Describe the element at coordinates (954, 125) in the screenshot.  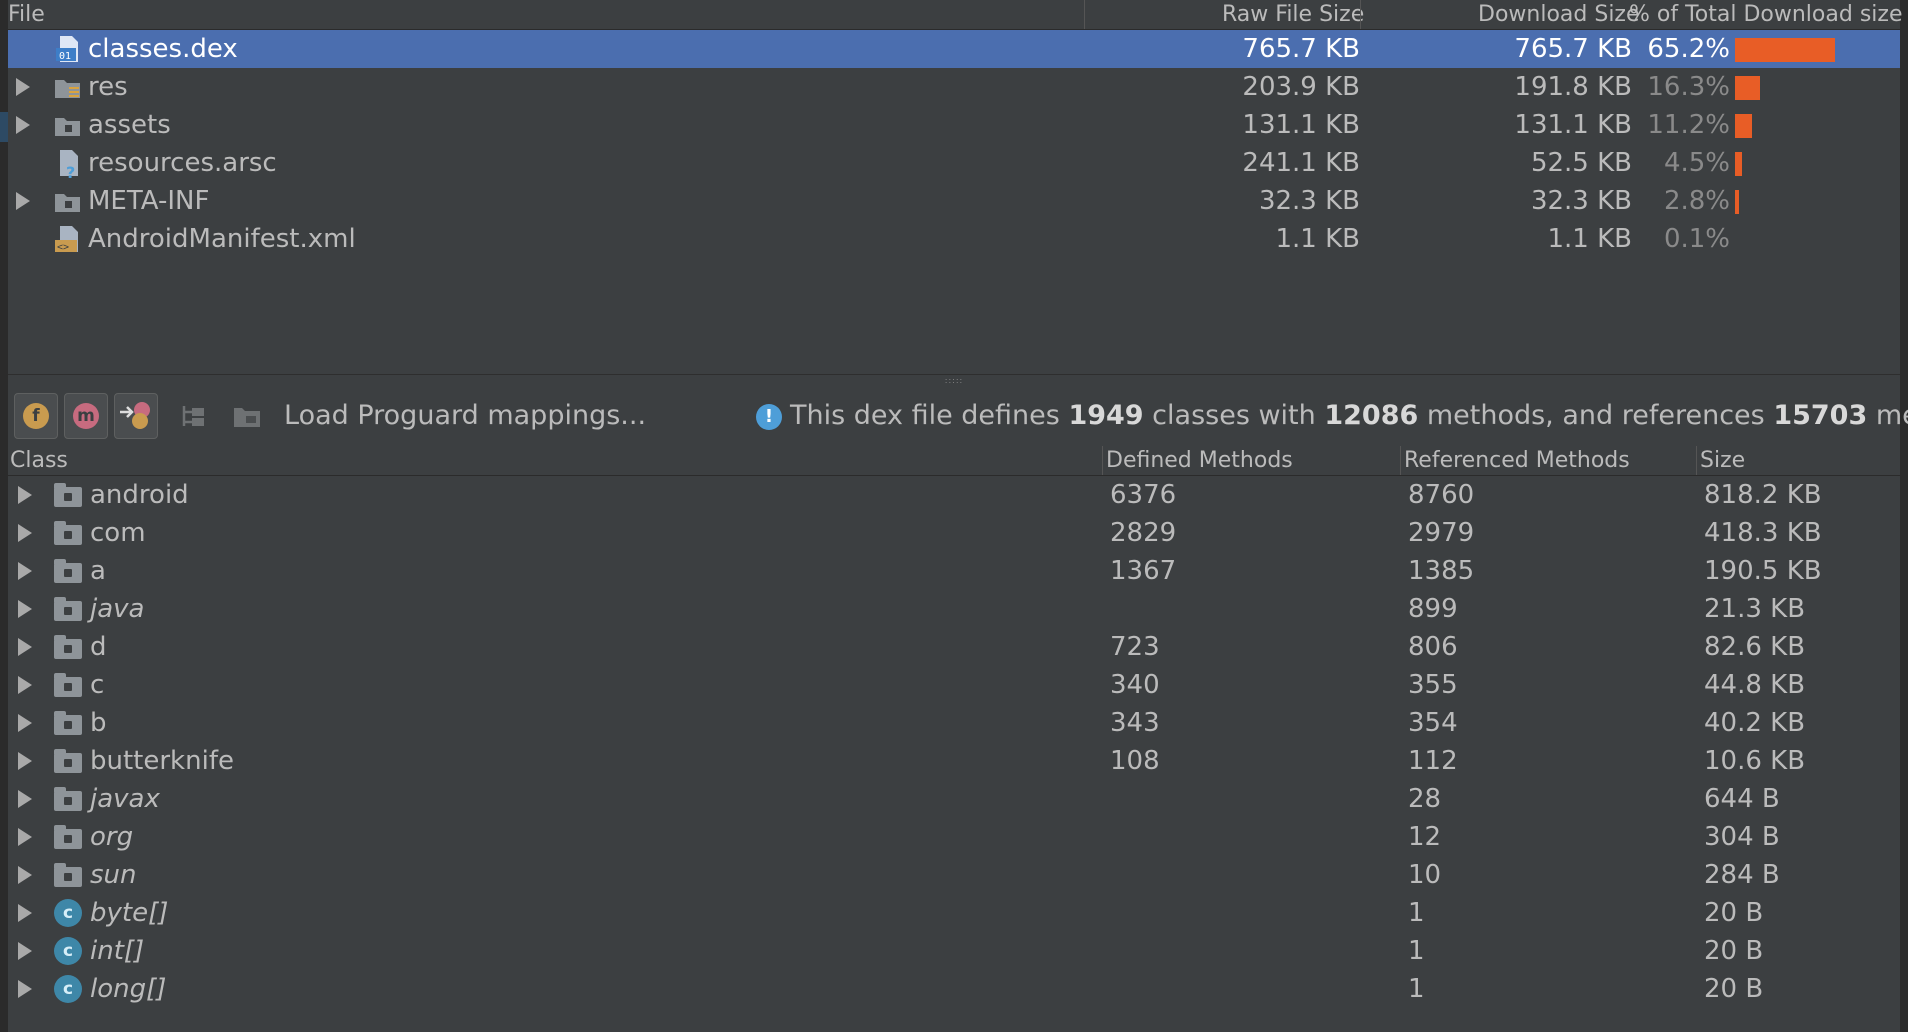
I see `file-row: assets 131.1 KB 131.1 KB 11.2%` at that location.